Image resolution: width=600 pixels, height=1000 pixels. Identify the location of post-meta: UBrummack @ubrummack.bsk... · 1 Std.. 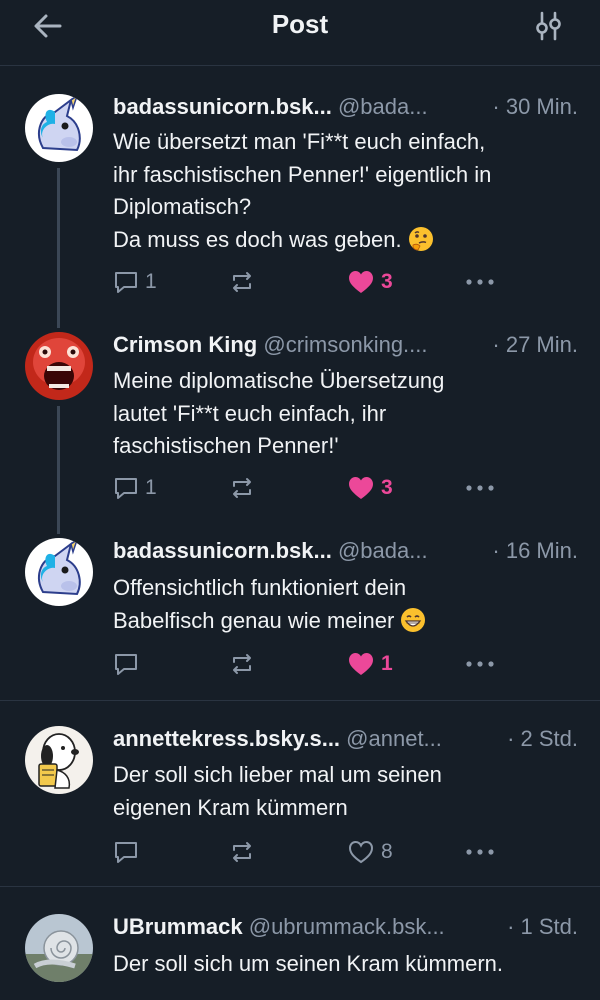
(345, 927).